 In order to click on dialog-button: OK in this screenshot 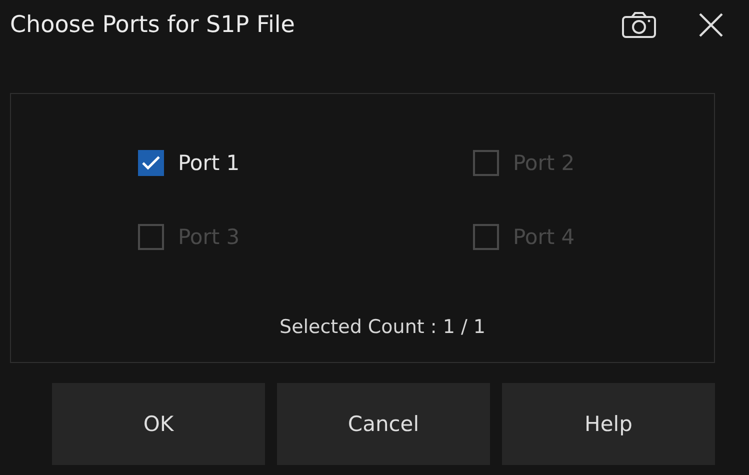, I will do `click(158, 424)`.